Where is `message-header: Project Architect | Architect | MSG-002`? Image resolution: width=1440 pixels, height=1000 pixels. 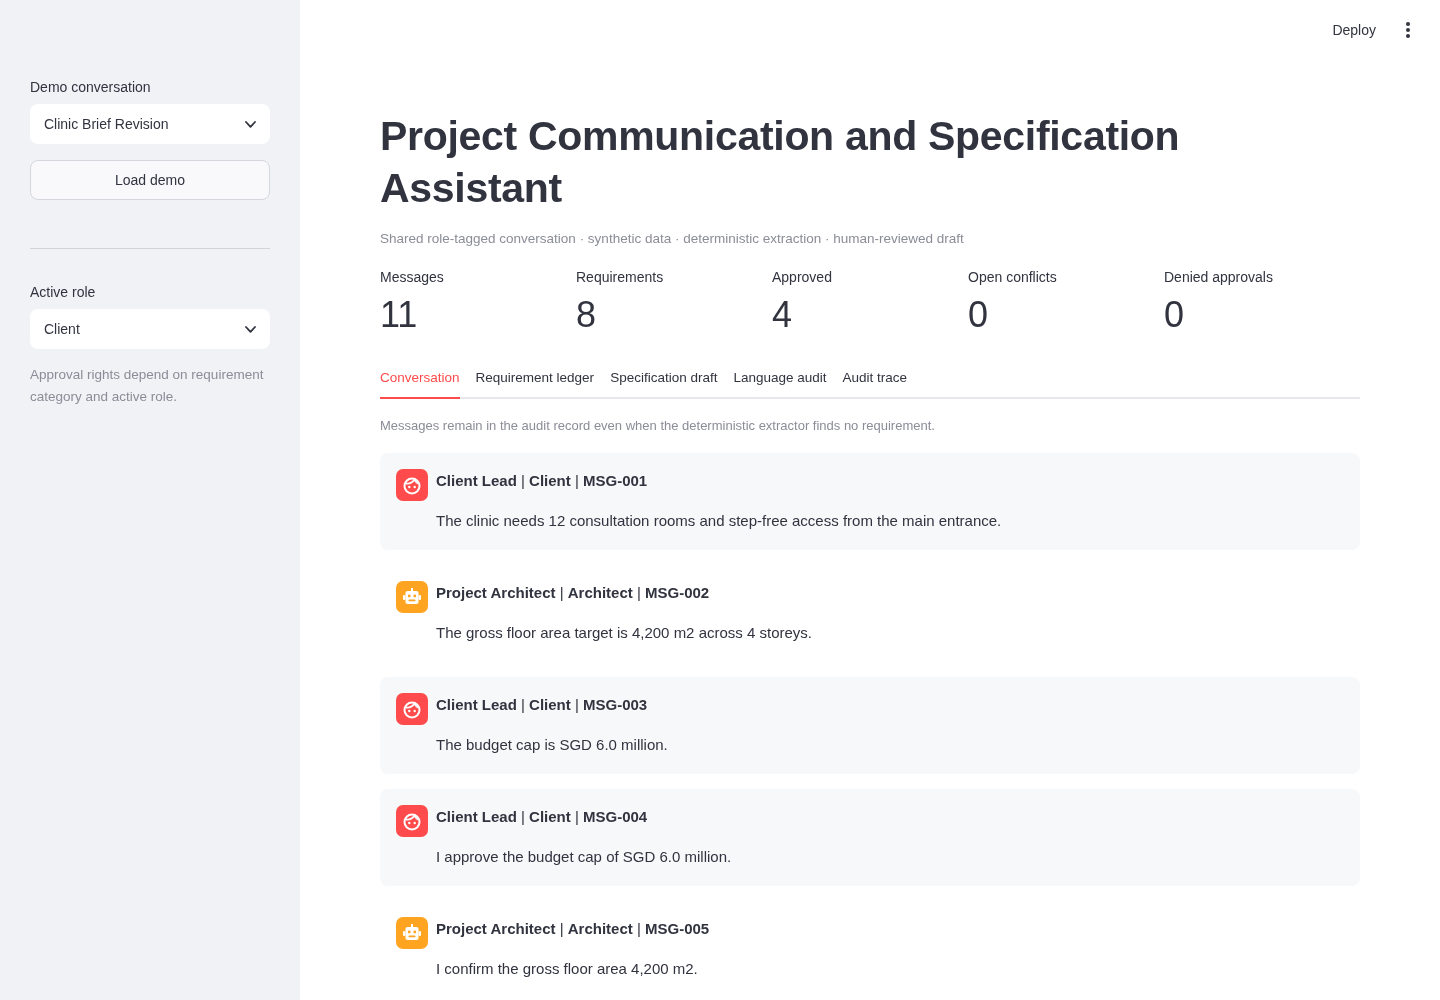 message-header: Project Architect | Architect | MSG-002 is located at coordinates (573, 593).